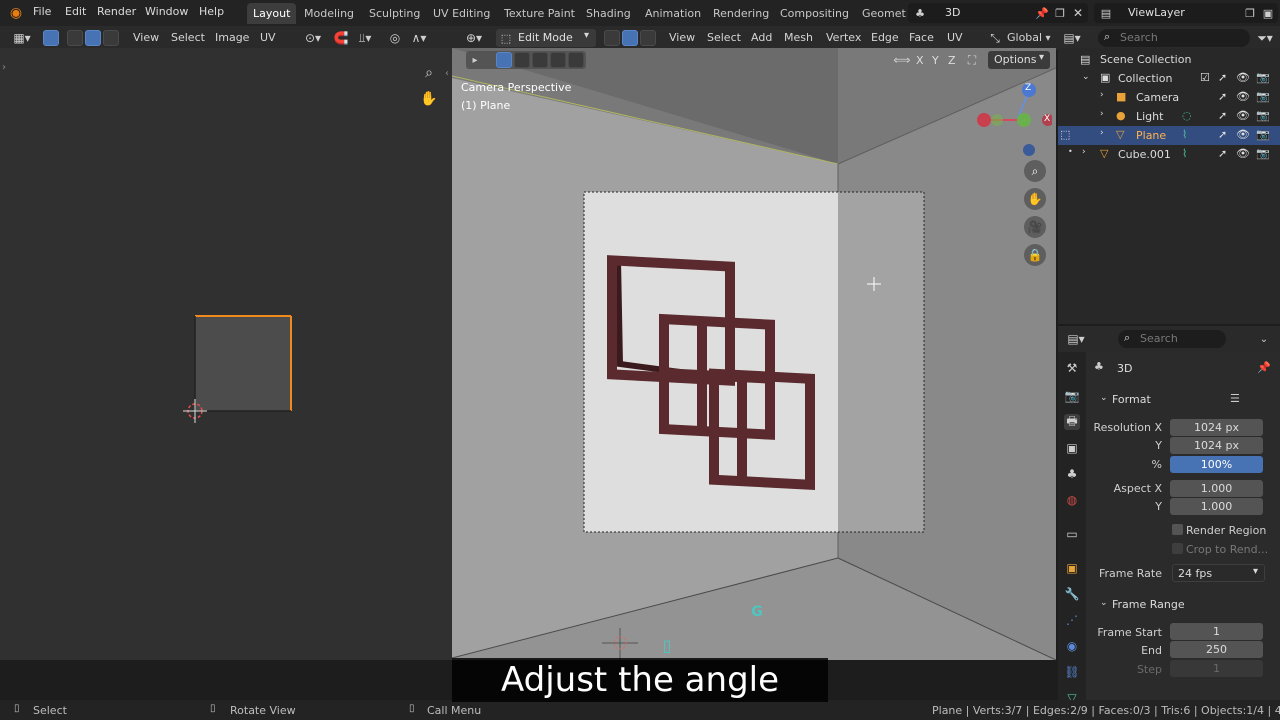 This screenshot has width=1280, height=720. What do you see at coordinates (1169, 116) in the screenshot?
I see `outliner-item-light: › ● Light ◌ ➚ 👁 📷` at bounding box center [1169, 116].